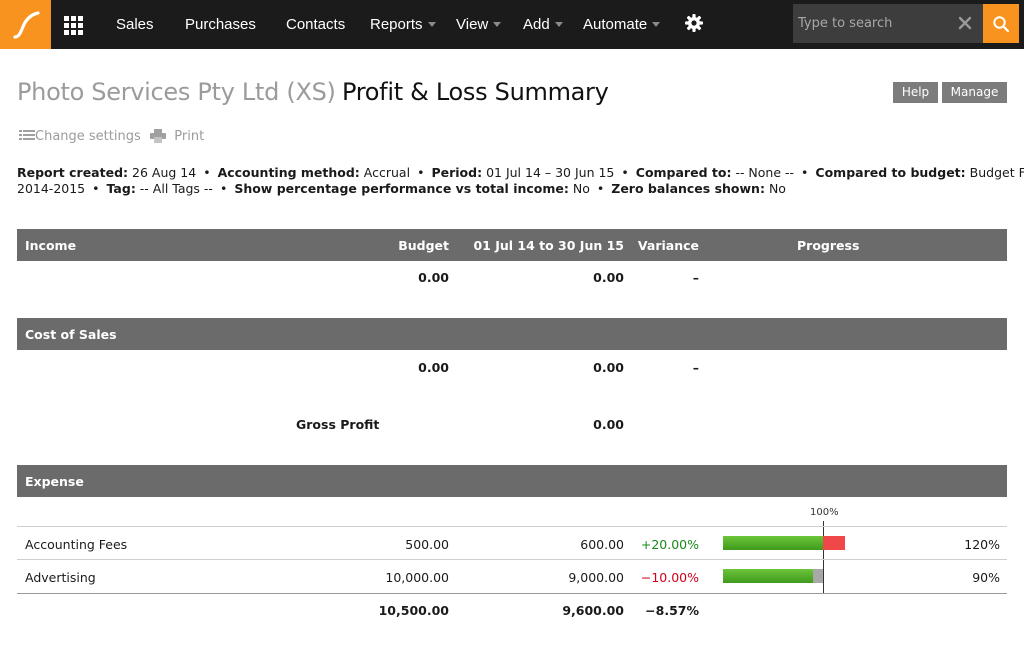 This screenshot has height=647, width=1024. I want to click on nav-contacts: Contacts, so click(315, 24).